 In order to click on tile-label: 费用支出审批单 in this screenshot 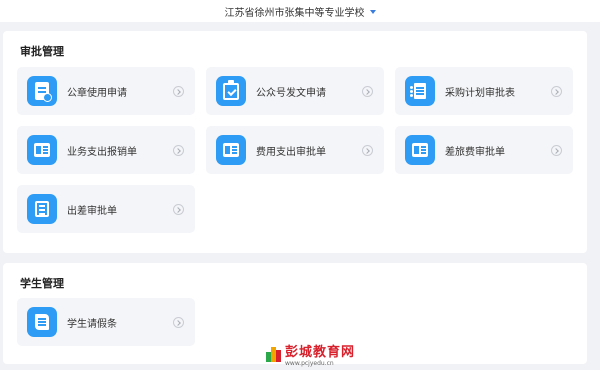, I will do `click(291, 152)`.